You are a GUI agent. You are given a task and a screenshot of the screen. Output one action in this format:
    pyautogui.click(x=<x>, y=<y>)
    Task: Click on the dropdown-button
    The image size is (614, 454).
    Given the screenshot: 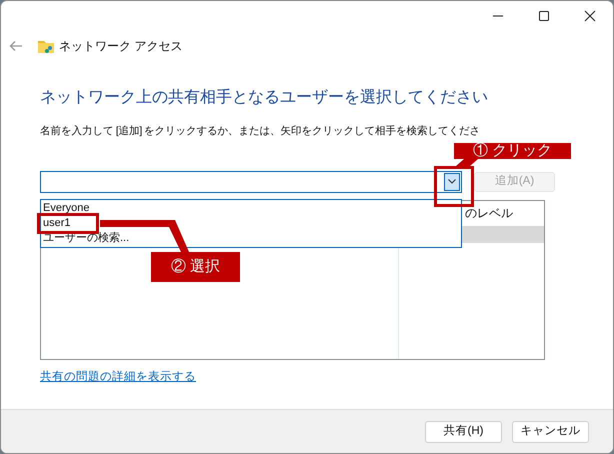 What is the action you would take?
    pyautogui.click(x=452, y=181)
    